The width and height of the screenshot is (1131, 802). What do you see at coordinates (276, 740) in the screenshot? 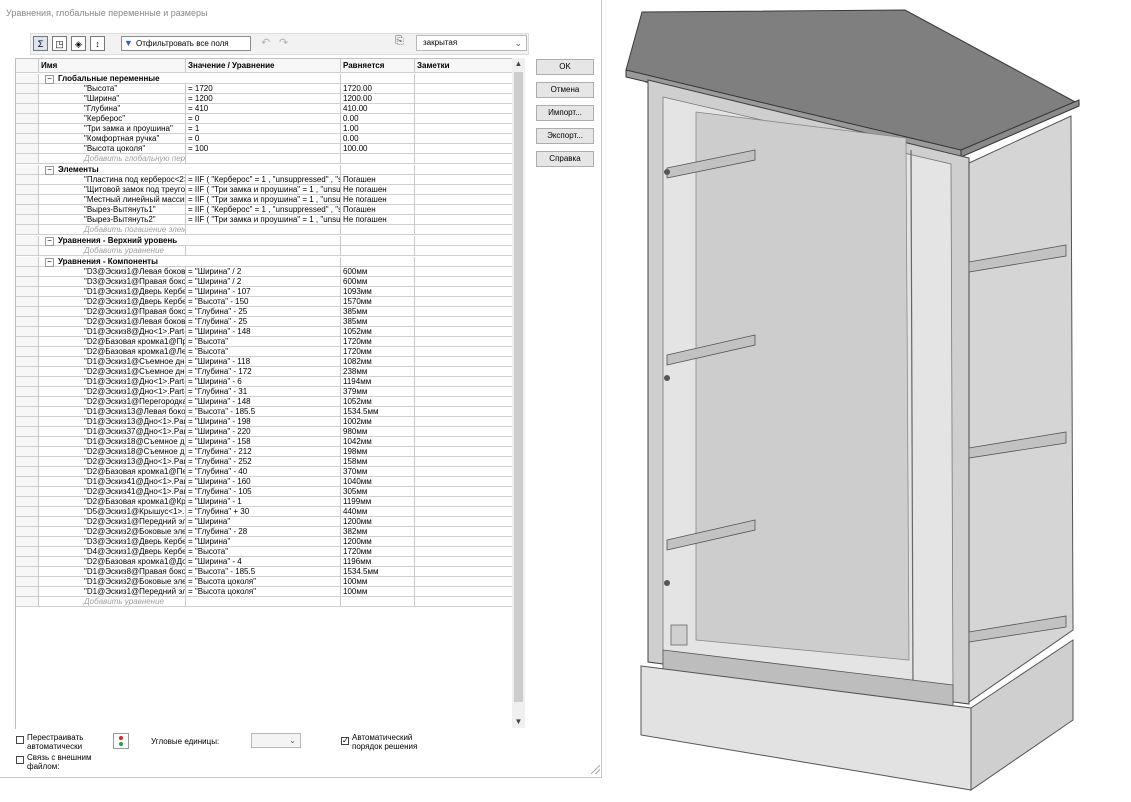
I see `angle-units-select: ⌄` at bounding box center [276, 740].